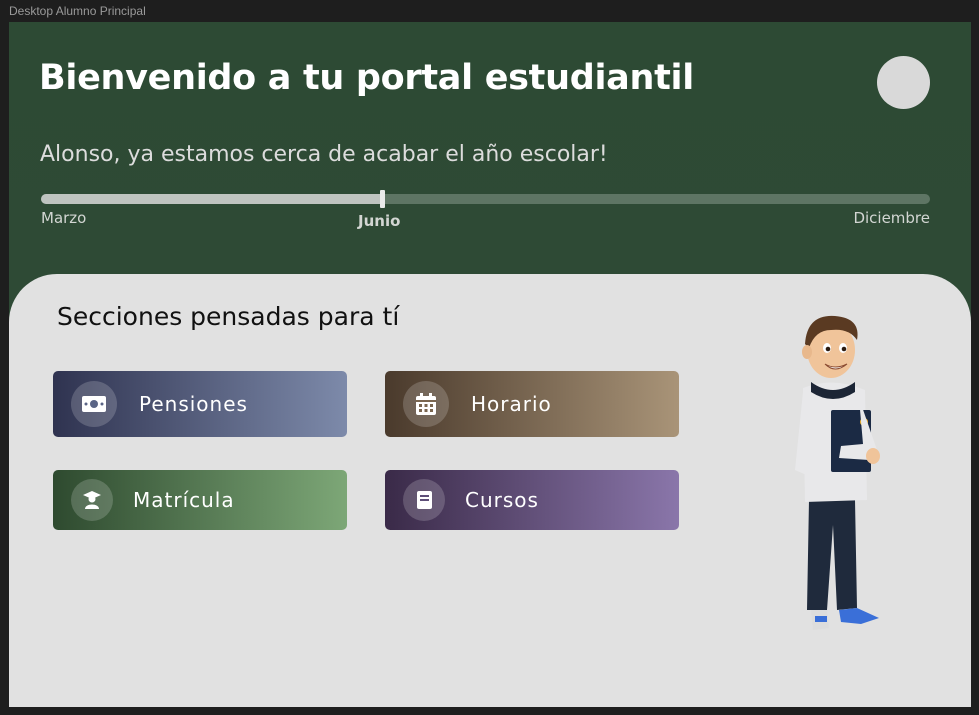 This screenshot has height=715, width=979. What do you see at coordinates (903, 82) in the screenshot?
I see `avatar` at bounding box center [903, 82].